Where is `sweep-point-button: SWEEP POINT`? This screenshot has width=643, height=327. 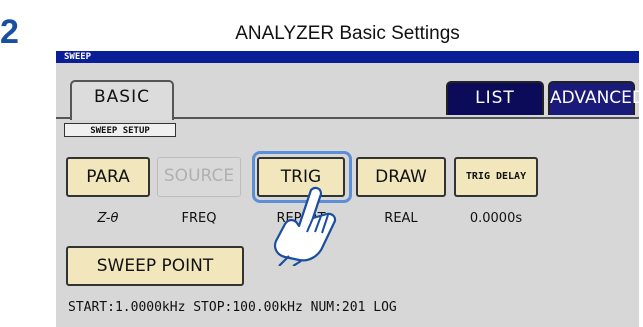
sweep-point-button: SWEEP POINT is located at coordinates (155, 266).